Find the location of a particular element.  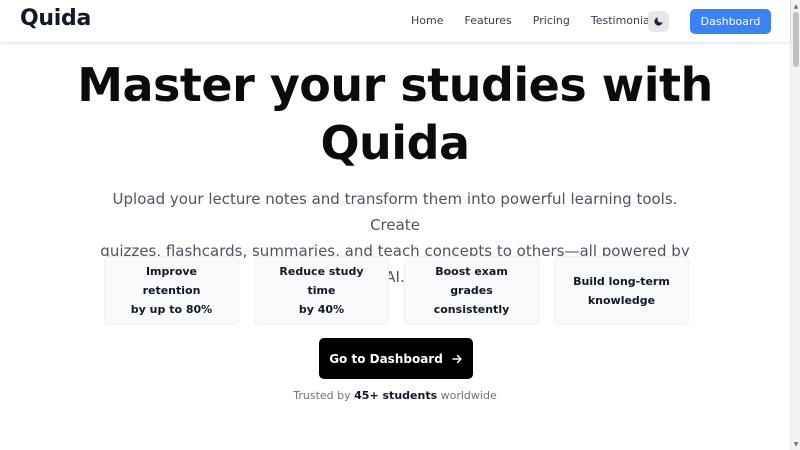

hero-title-line2: Quida is located at coordinates (395, 143).